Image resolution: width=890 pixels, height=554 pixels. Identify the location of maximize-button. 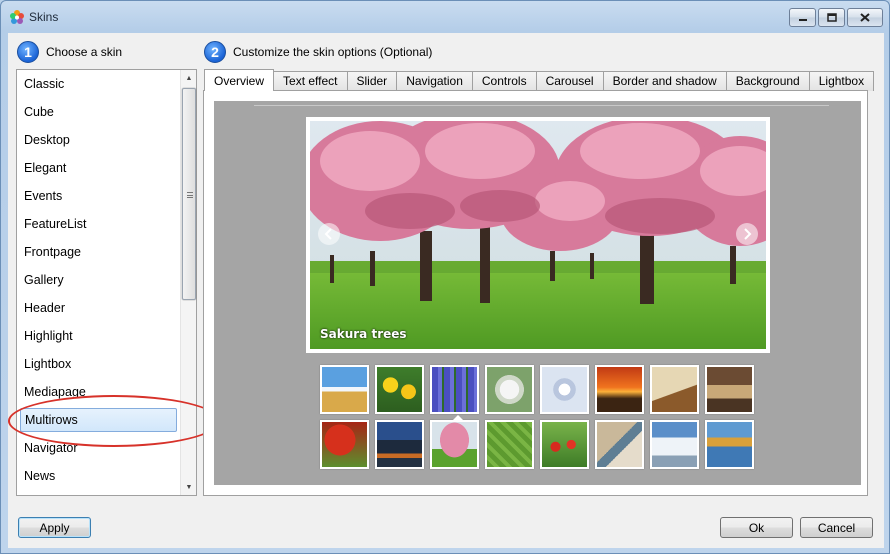
(831, 17).